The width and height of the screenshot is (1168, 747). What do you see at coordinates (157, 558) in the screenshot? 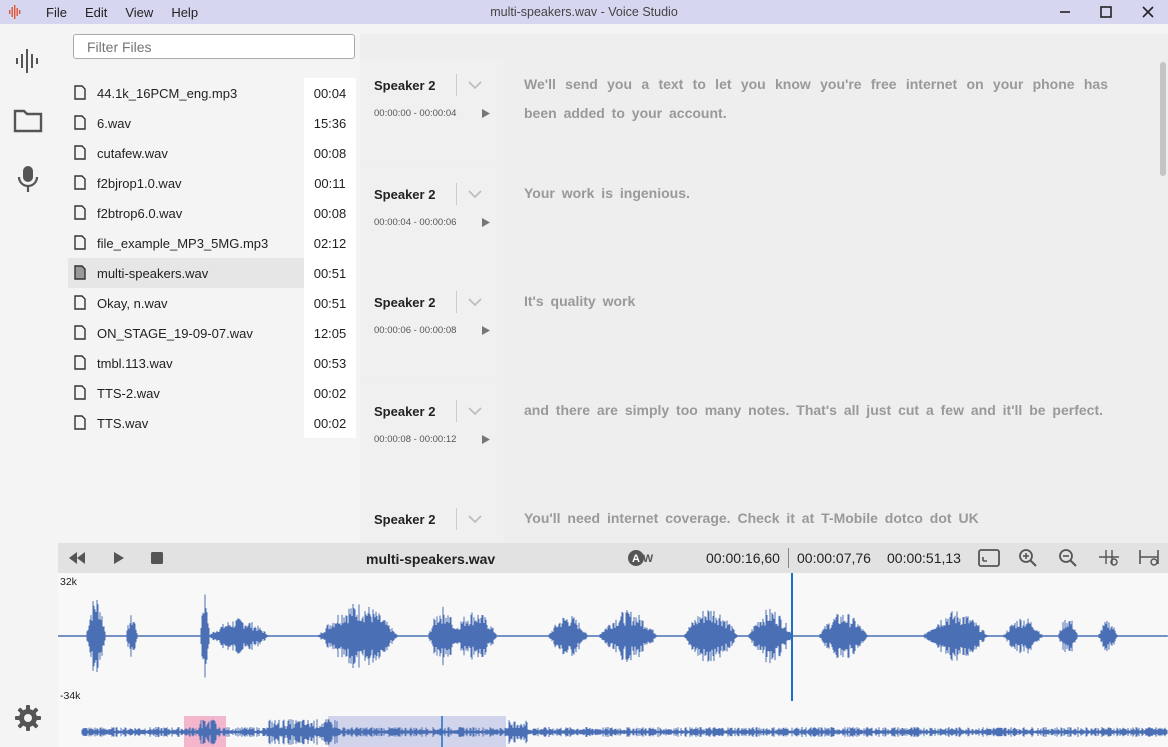
I see `stop-button` at bounding box center [157, 558].